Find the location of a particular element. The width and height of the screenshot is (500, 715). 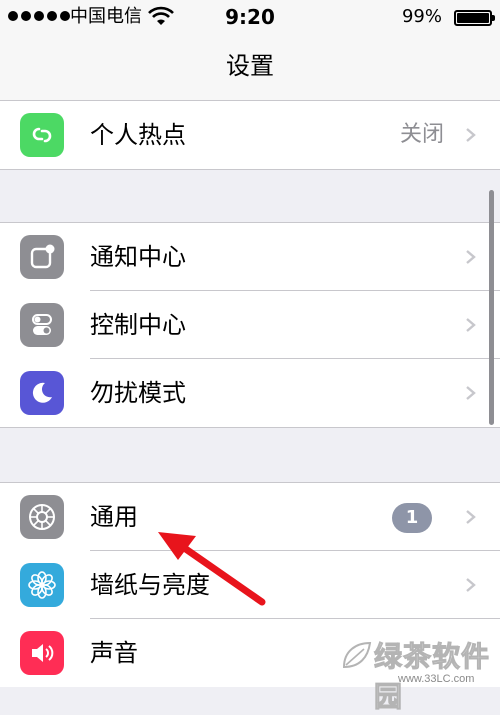

settings-row-wallpaper-brightness: 墙纸与亮度 is located at coordinates (250, 585).